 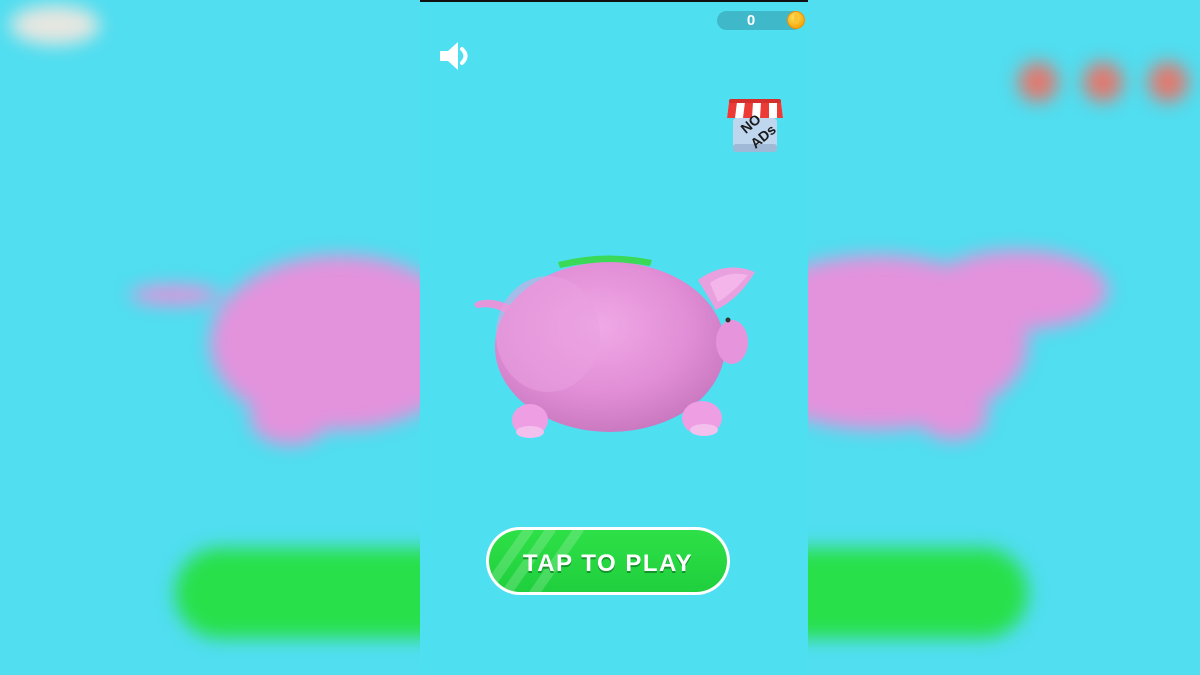 What do you see at coordinates (608, 563) in the screenshot?
I see `tap-to-play-label: TAP TO PLAY` at bounding box center [608, 563].